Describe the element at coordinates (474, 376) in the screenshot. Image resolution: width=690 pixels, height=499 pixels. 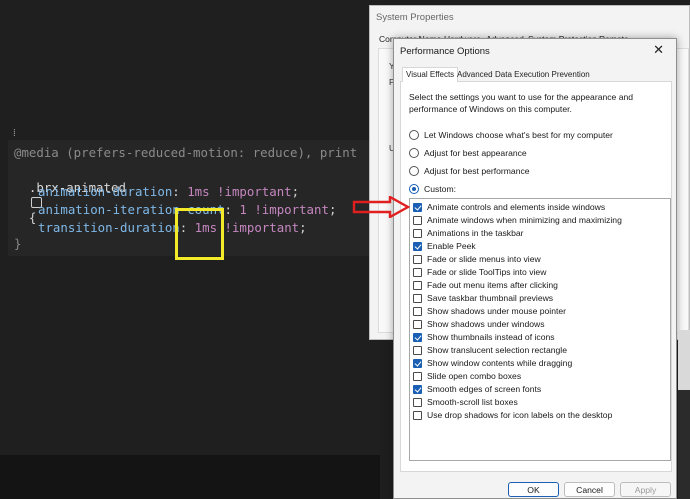
I see `option-label: Slide open combo boxes` at that location.